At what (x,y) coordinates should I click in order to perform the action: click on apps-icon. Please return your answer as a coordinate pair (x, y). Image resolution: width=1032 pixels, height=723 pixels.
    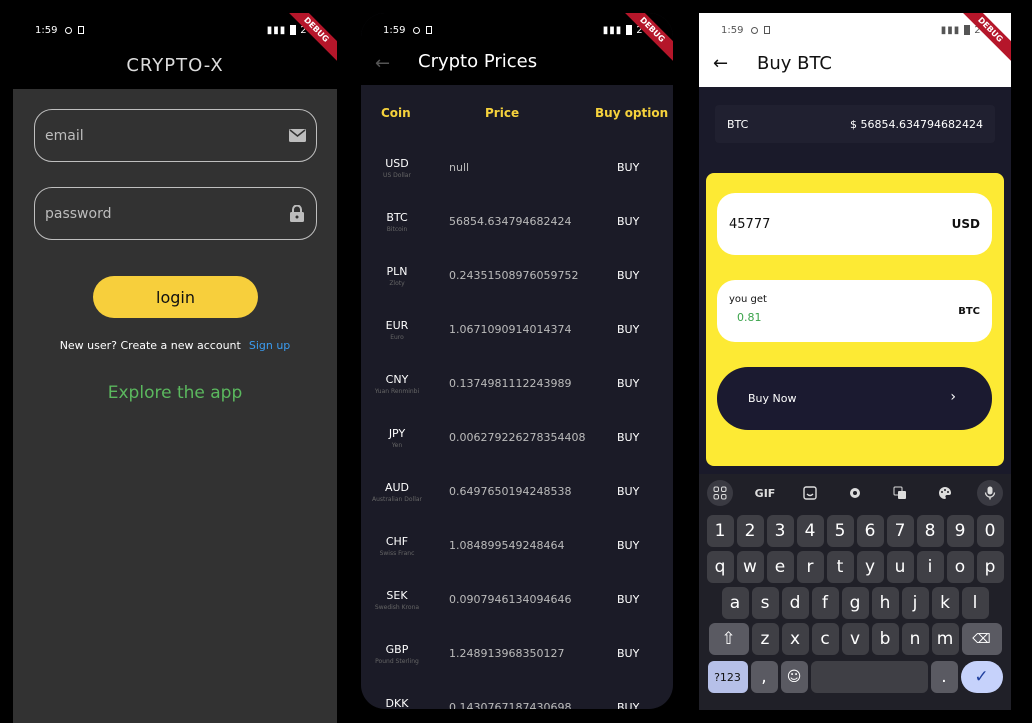
    Looking at the image, I should click on (720, 493).